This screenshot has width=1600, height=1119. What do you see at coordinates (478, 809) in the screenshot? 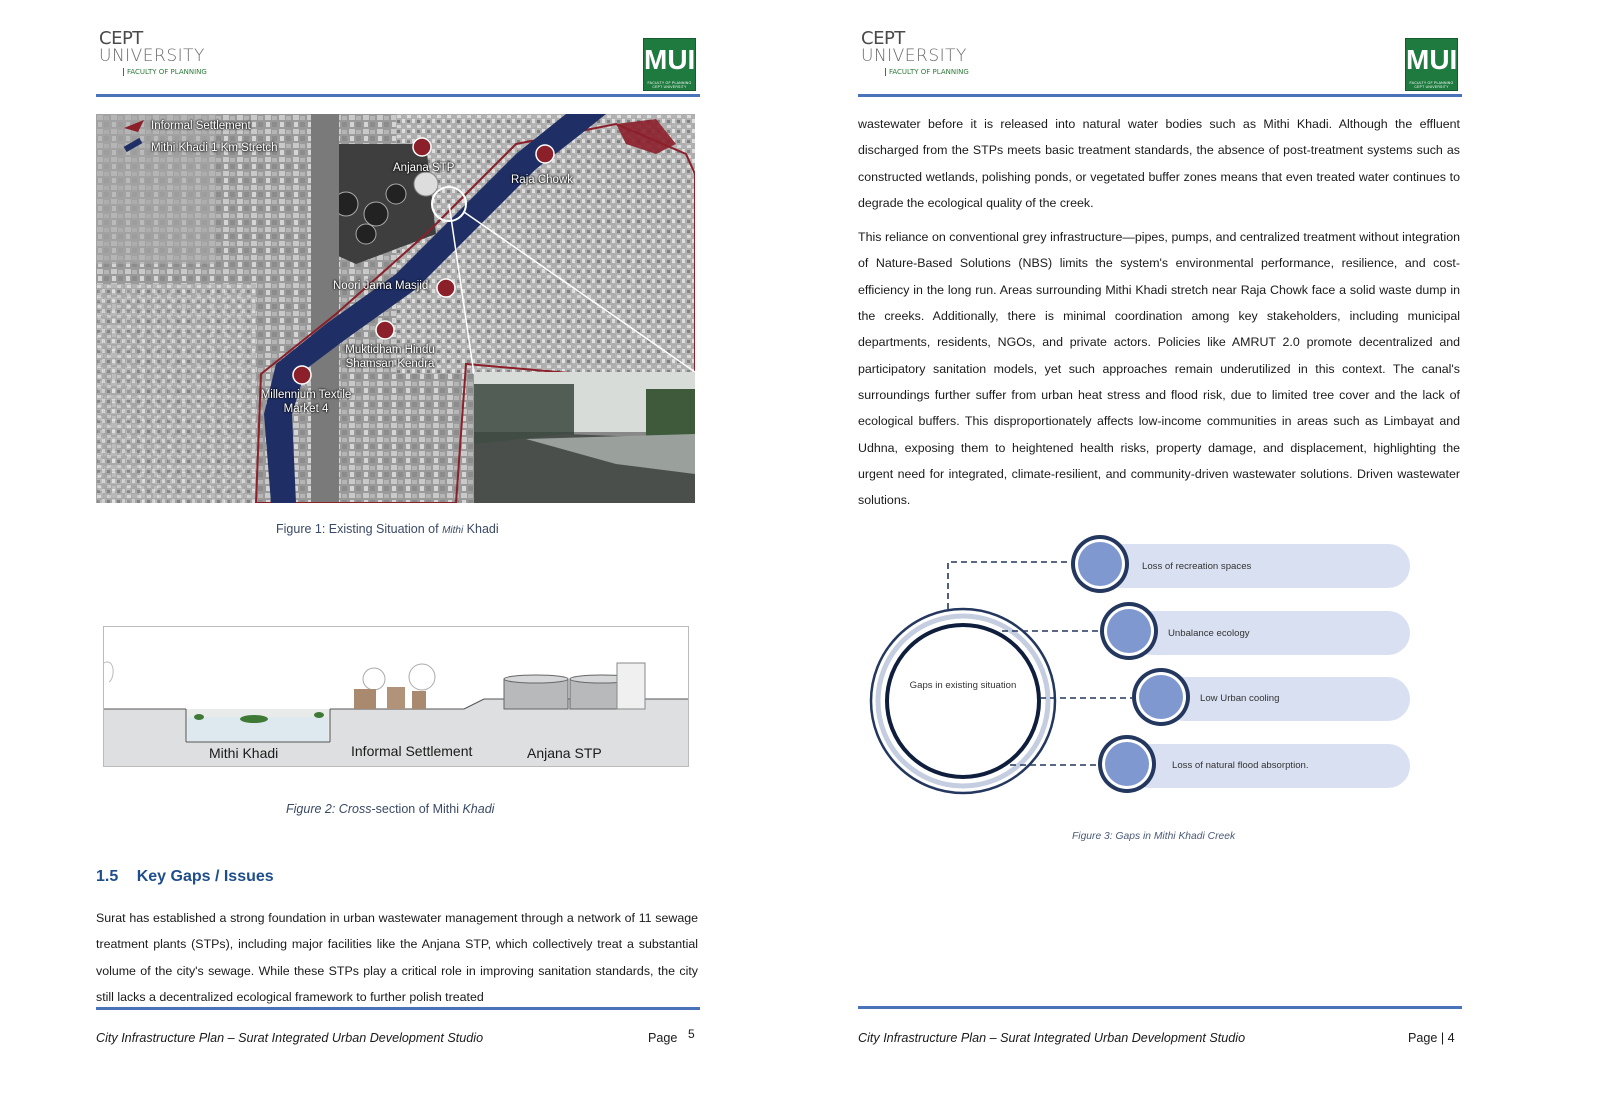
I see `figure2-caption-c: Khadi` at bounding box center [478, 809].